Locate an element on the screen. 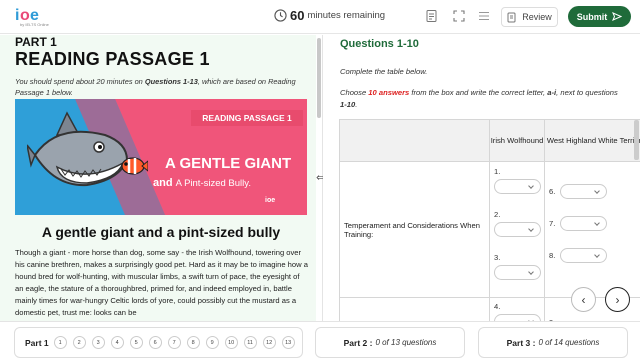 The width and height of the screenshot is (640, 362). part3-count: 0 of 14 questions is located at coordinates (569, 342).